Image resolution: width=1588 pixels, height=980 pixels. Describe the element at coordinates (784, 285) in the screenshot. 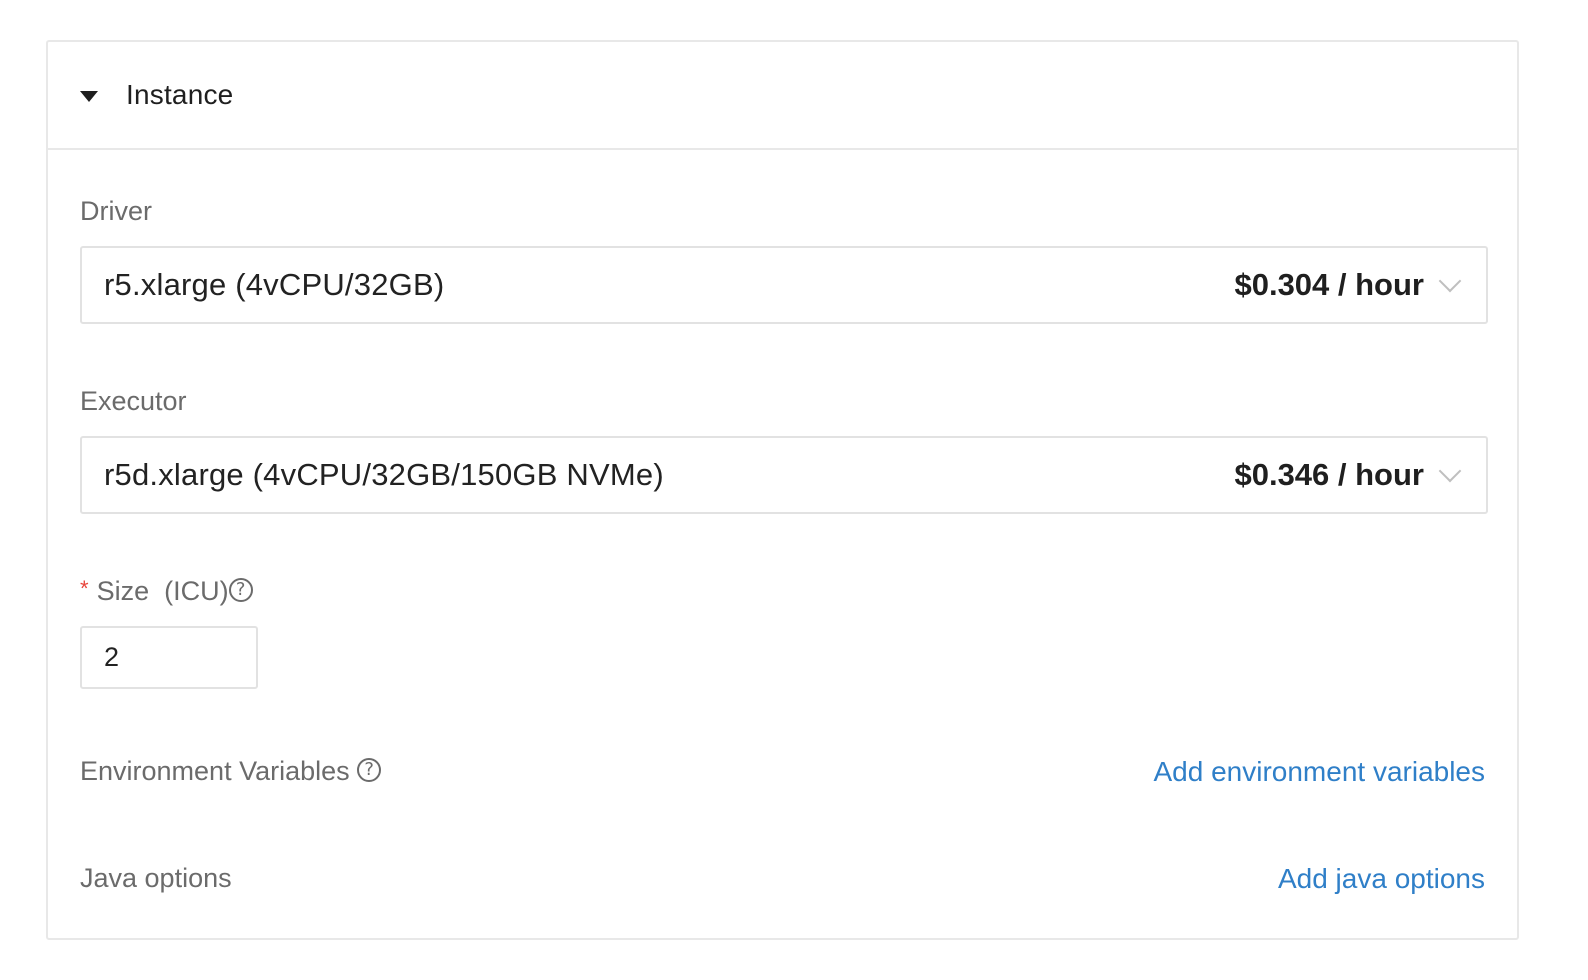

I see `driver-select: r5.xlarge (4vCPU/32GB) $0.304 / hour` at that location.